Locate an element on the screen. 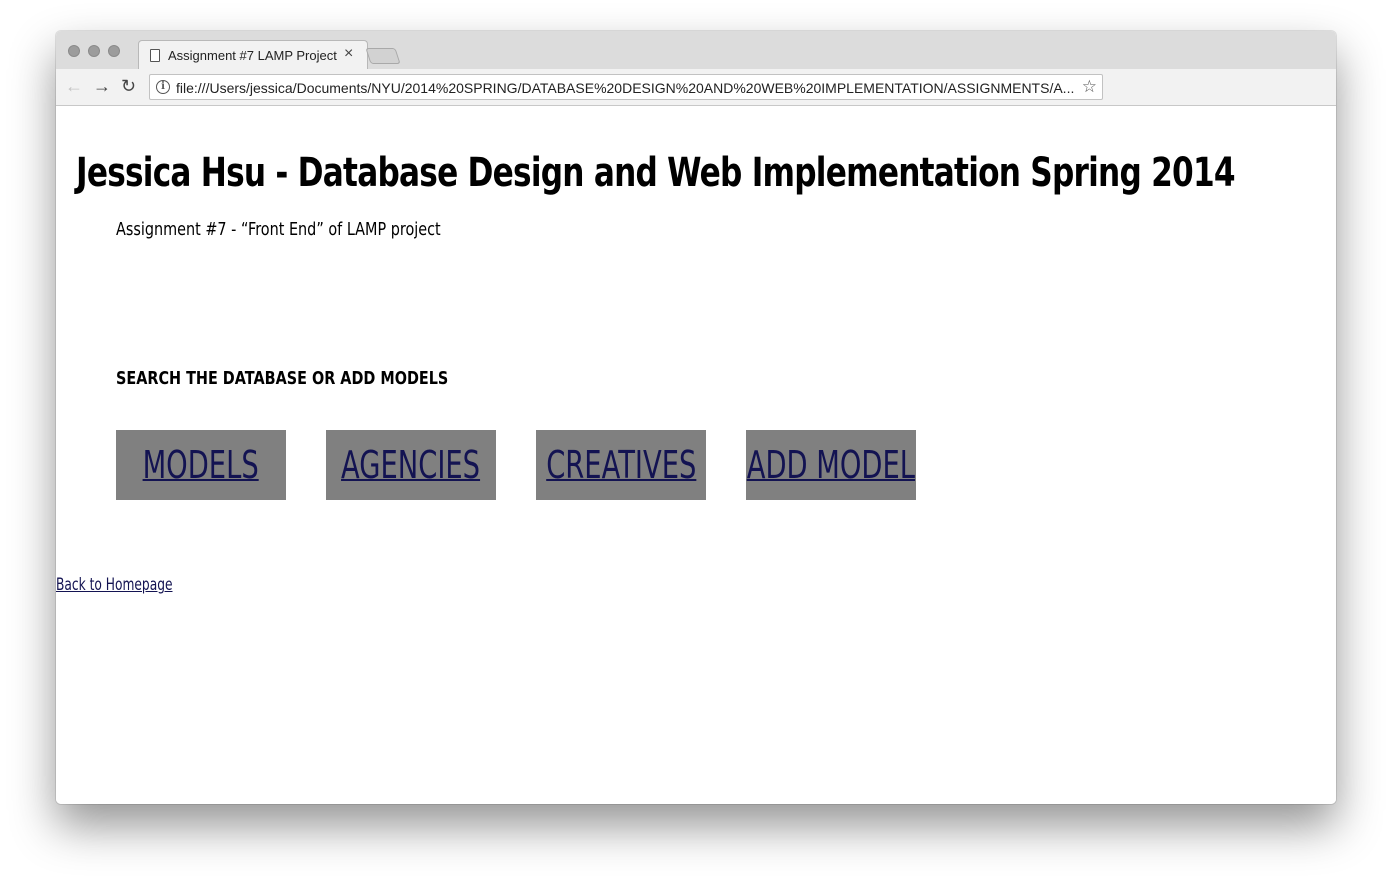 The height and width of the screenshot is (885, 1392). new-tab-button is located at coordinates (383, 56).